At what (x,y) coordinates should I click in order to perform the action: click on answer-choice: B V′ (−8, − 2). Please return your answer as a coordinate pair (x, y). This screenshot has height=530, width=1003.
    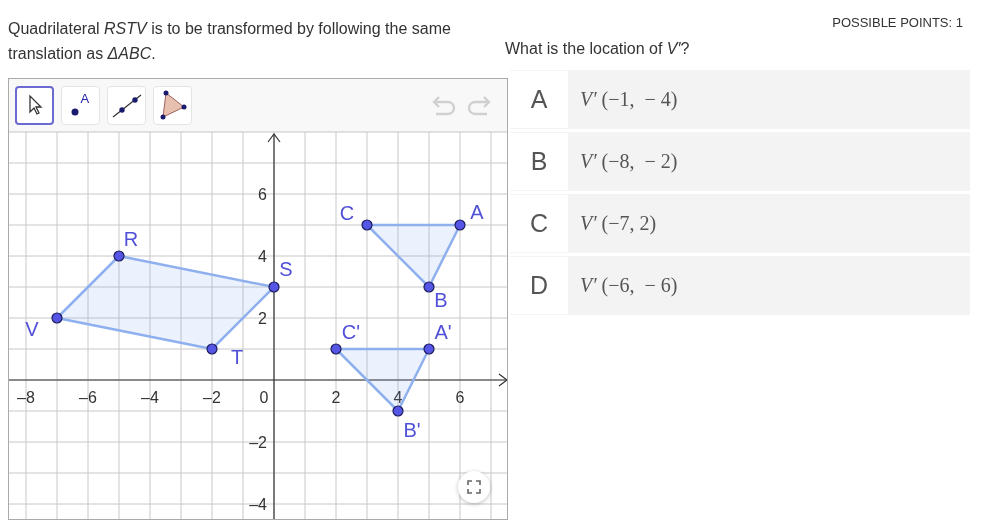
    Looking at the image, I should click on (740, 161).